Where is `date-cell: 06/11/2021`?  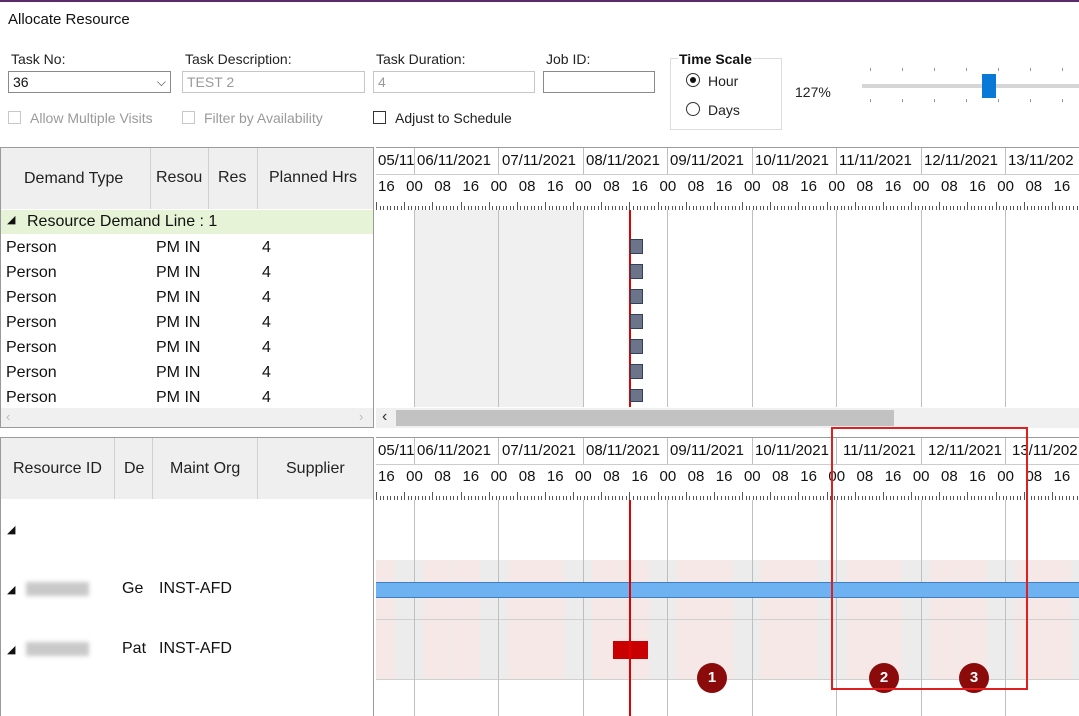 date-cell: 06/11/2021 is located at coordinates (454, 160).